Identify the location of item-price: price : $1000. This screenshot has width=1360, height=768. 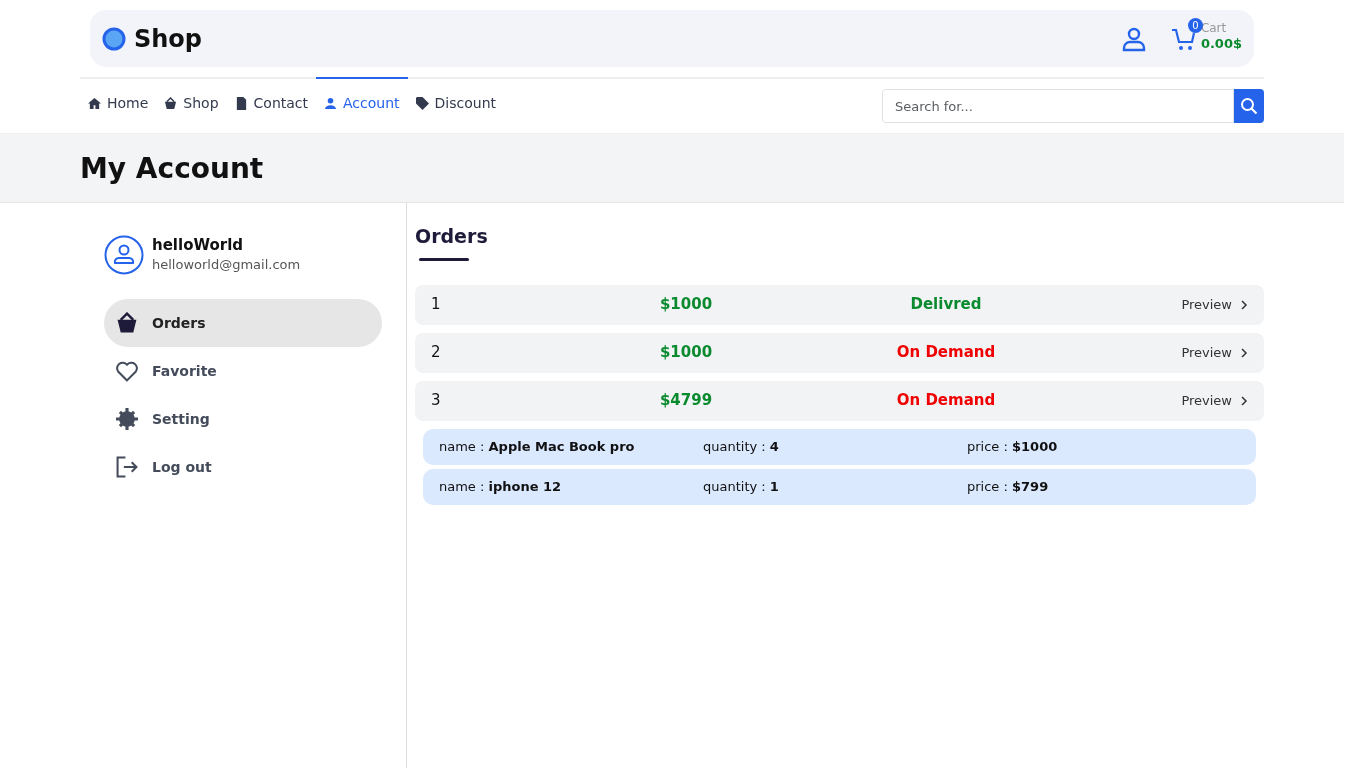
(1013, 446).